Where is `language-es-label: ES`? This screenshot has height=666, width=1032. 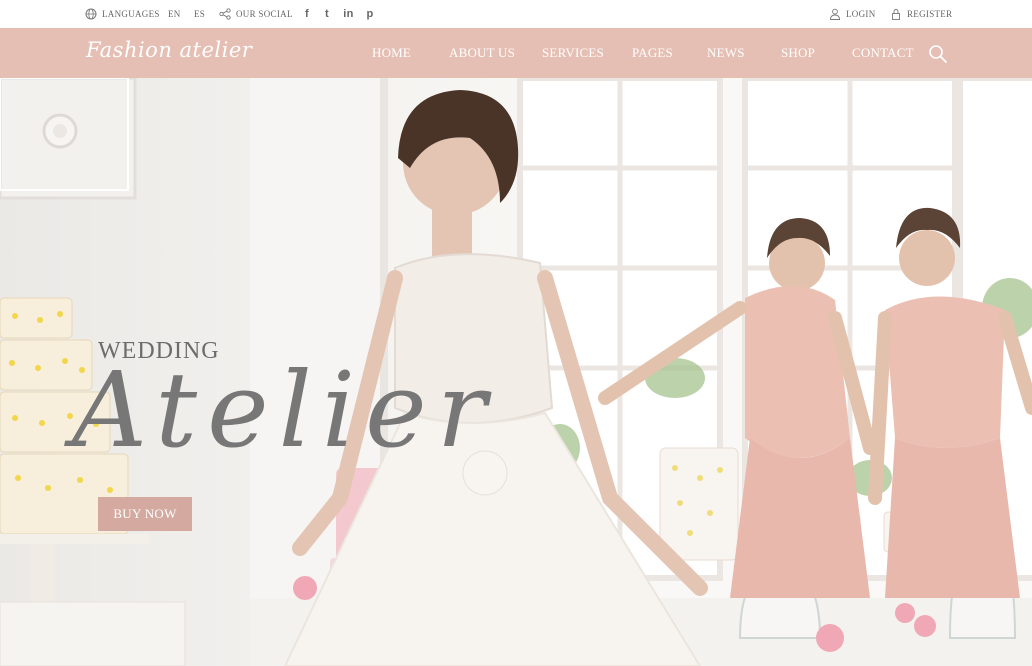 language-es-label: ES is located at coordinates (200, 14).